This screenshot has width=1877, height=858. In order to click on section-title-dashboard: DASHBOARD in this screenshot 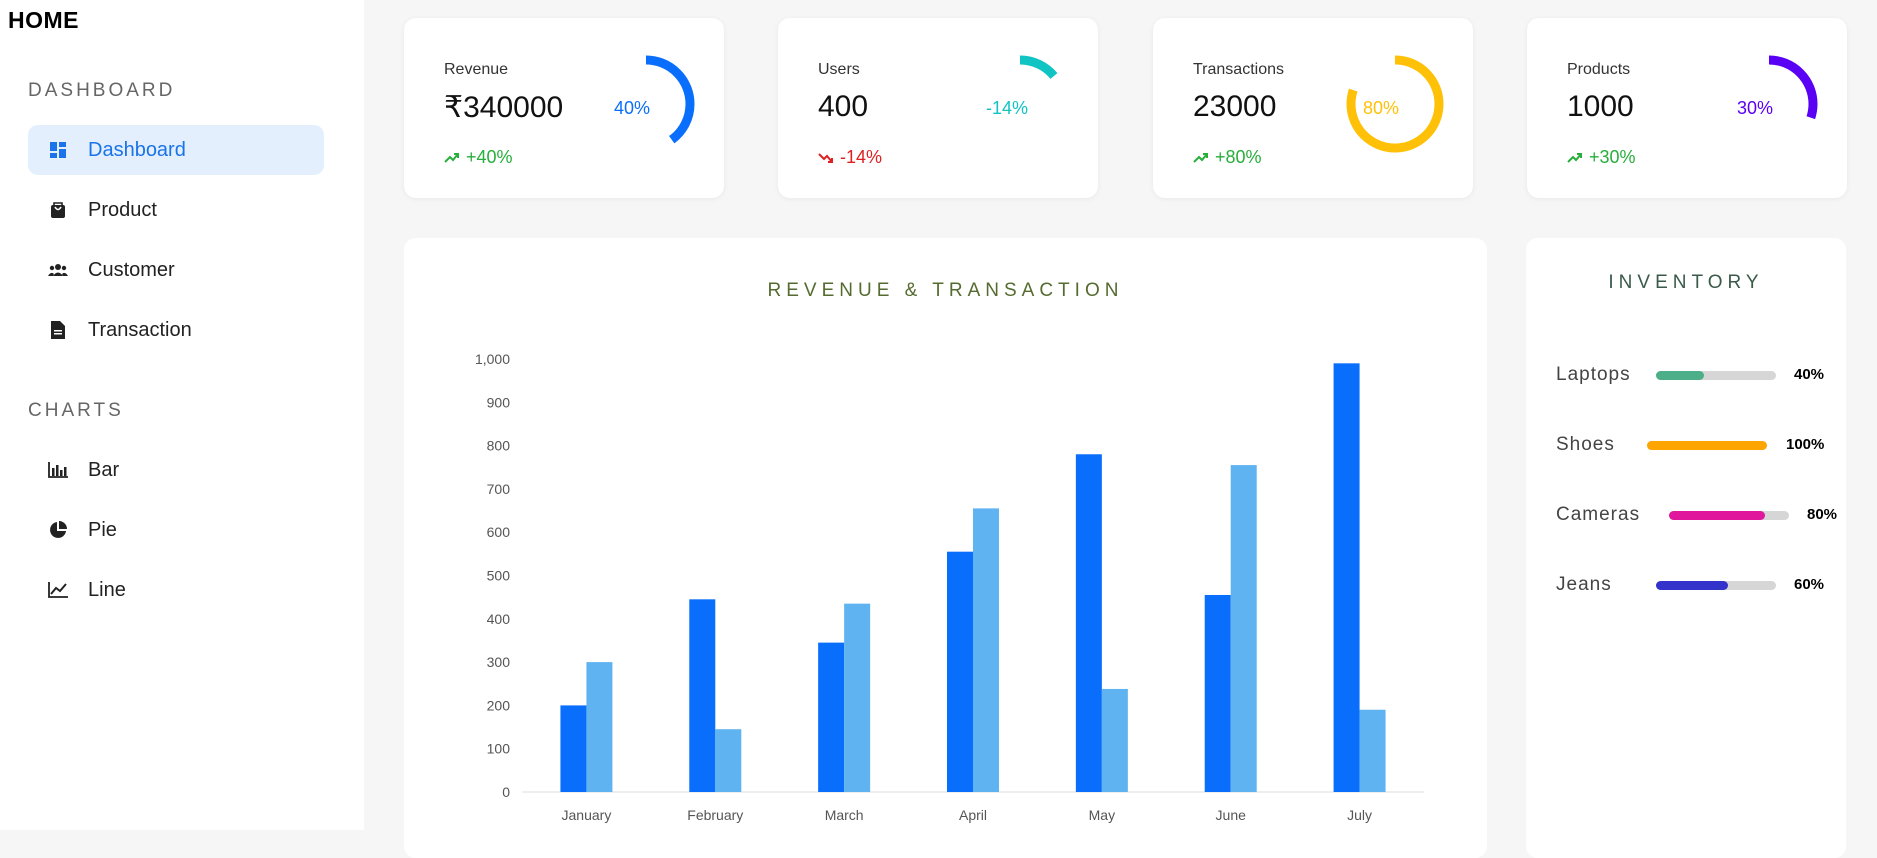, I will do `click(102, 90)`.